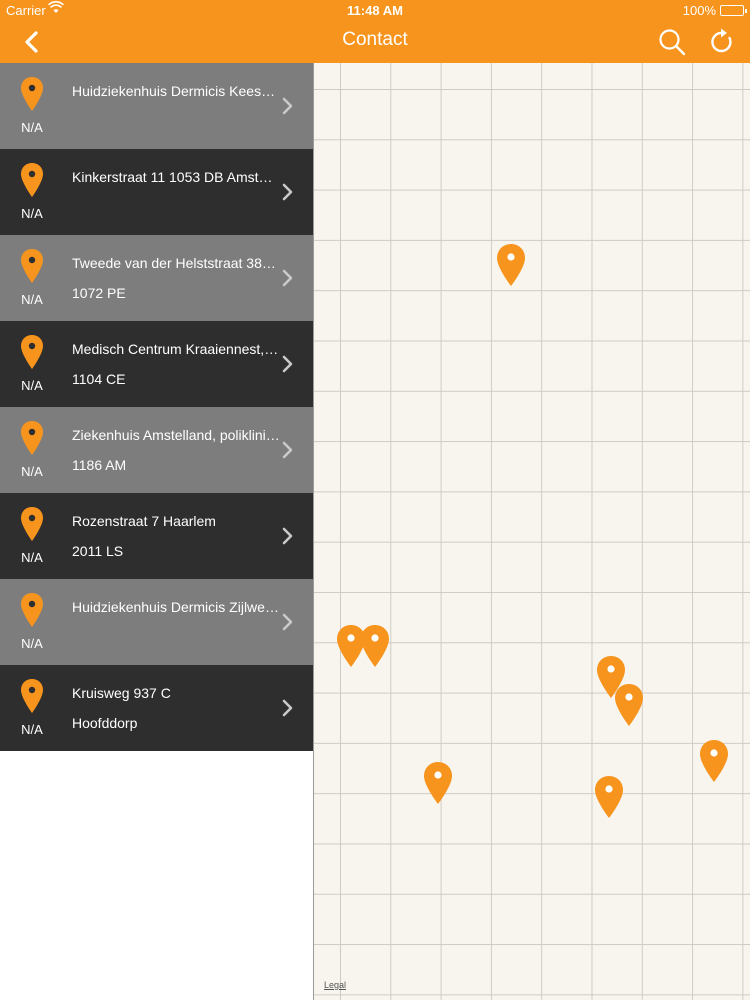  I want to click on address-line-2: Hoofddorp, so click(105, 723).